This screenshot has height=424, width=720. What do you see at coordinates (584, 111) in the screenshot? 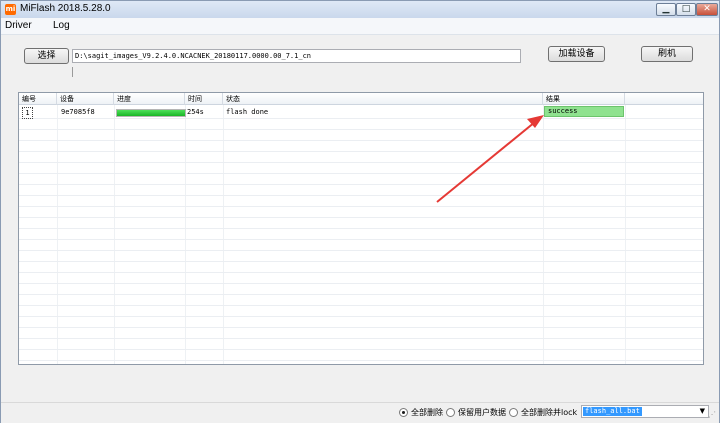
I see `result-cell: success` at bounding box center [584, 111].